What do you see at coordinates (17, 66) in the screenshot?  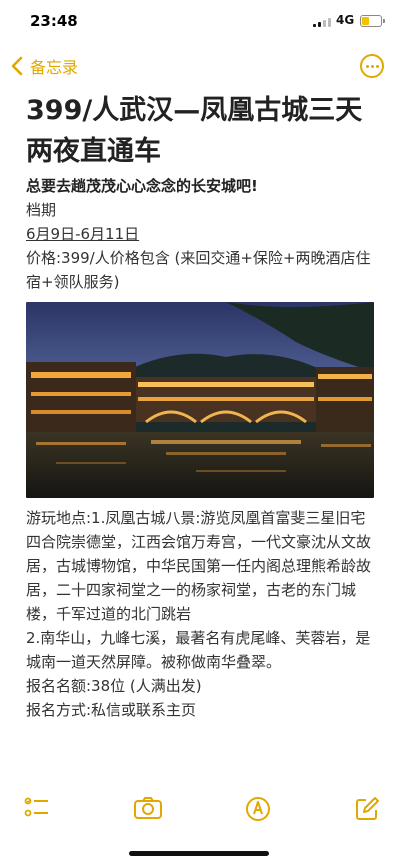 I see `chevron-left-icon` at bounding box center [17, 66].